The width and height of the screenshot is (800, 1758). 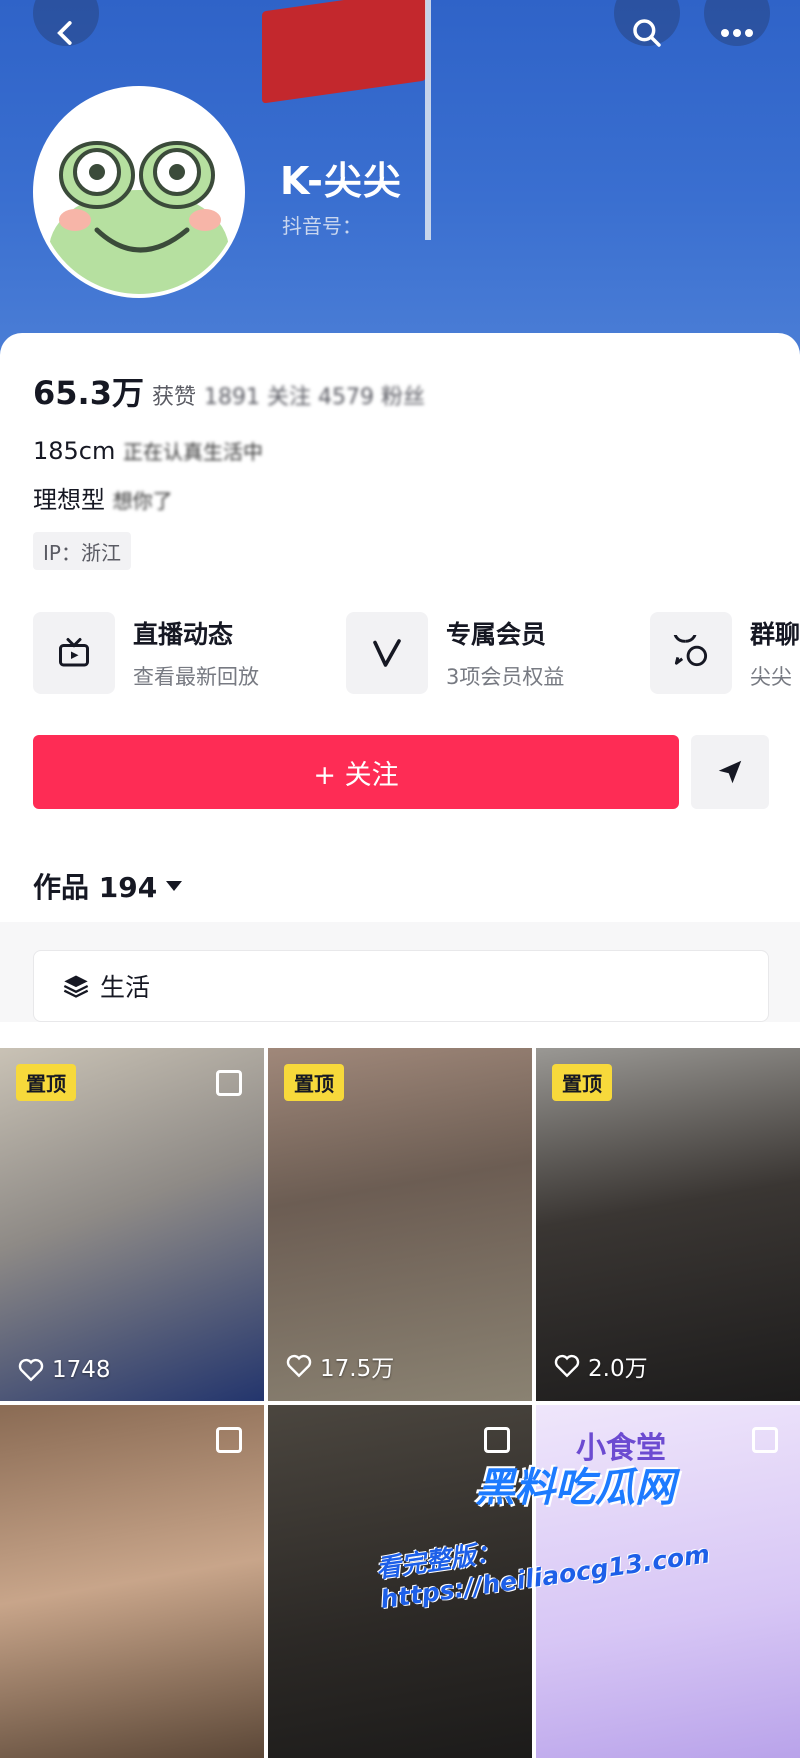 I want to click on follow-button: + 关注, so click(x=356, y=772).